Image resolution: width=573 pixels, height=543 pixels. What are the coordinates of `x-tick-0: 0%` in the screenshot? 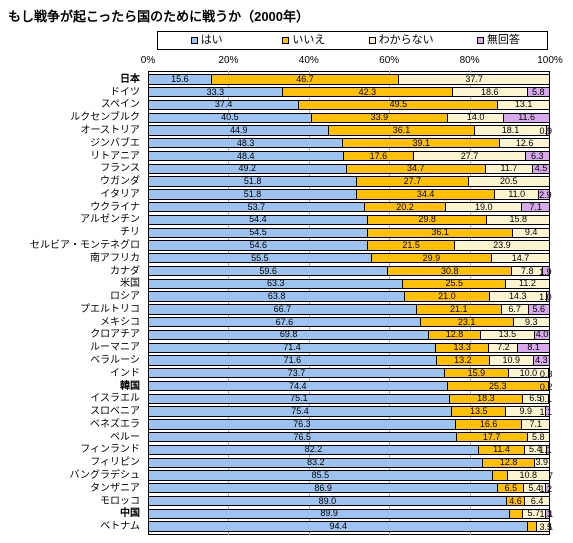 It's located at (148, 60).